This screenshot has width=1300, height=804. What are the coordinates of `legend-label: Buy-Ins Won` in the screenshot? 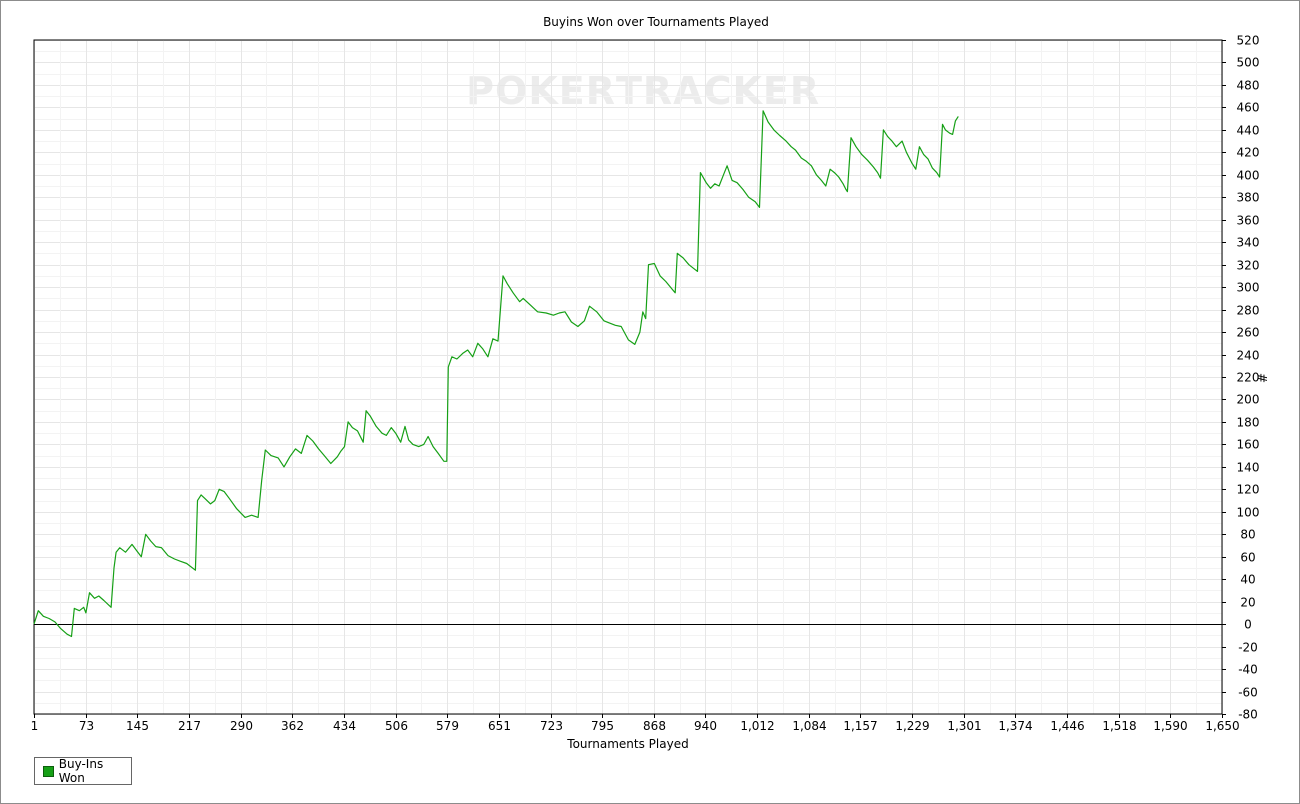 It's located at (81, 771).